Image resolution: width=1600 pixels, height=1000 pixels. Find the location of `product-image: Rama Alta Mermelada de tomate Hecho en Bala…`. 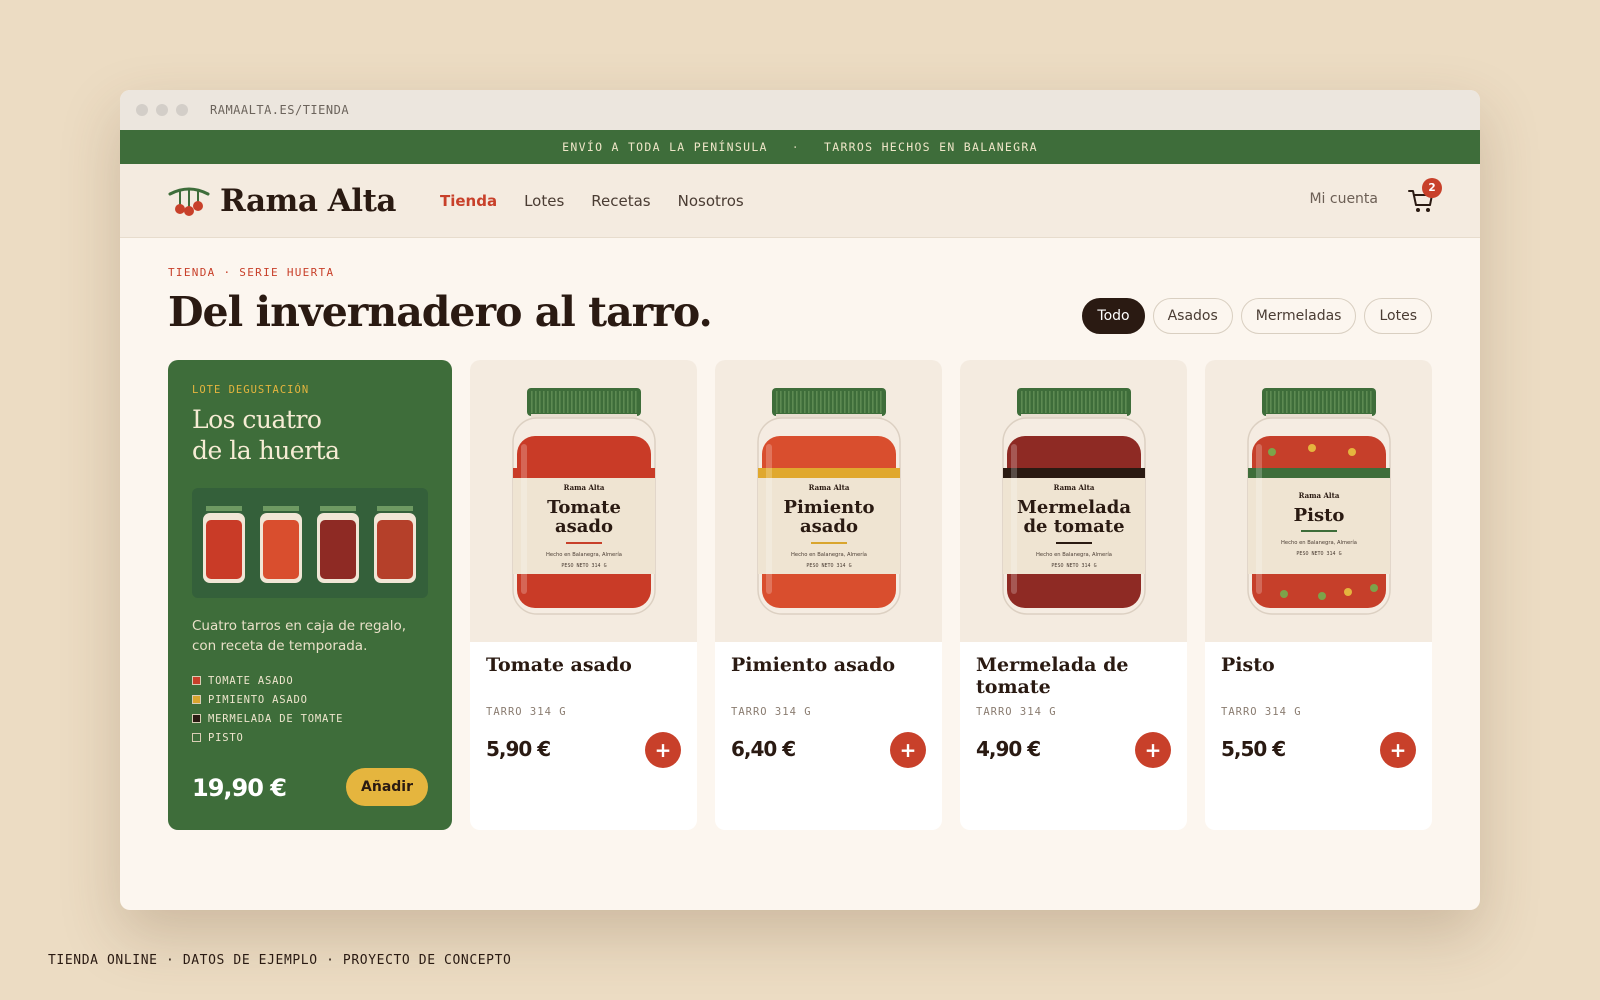

product-image: Rama Alta Mermelada de tomate Hecho en Bala… is located at coordinates (1073, 501).